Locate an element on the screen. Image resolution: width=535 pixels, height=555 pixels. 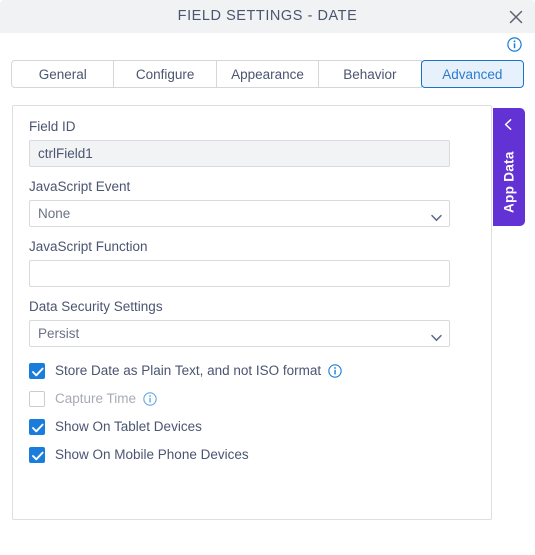
checkbox-capture-time is located at coordinates (37, 398).